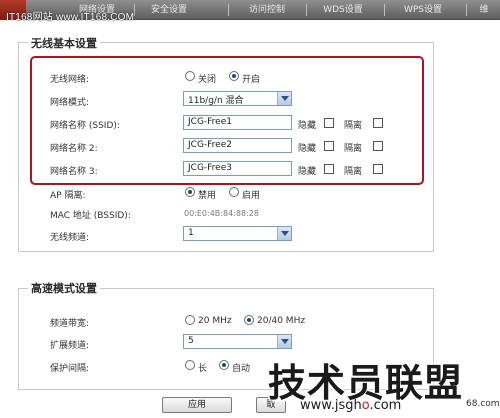  I want to click on apply-button: 应用, so click(197, 405).